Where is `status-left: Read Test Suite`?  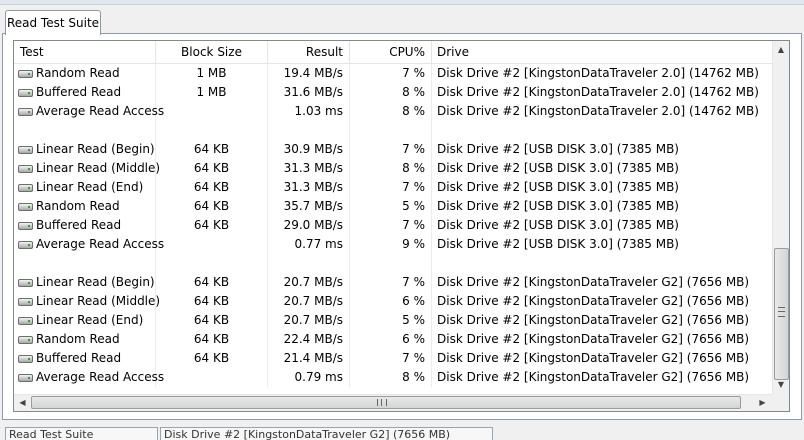 status-left: Read Test Suite is located at coordinates (81, 433).